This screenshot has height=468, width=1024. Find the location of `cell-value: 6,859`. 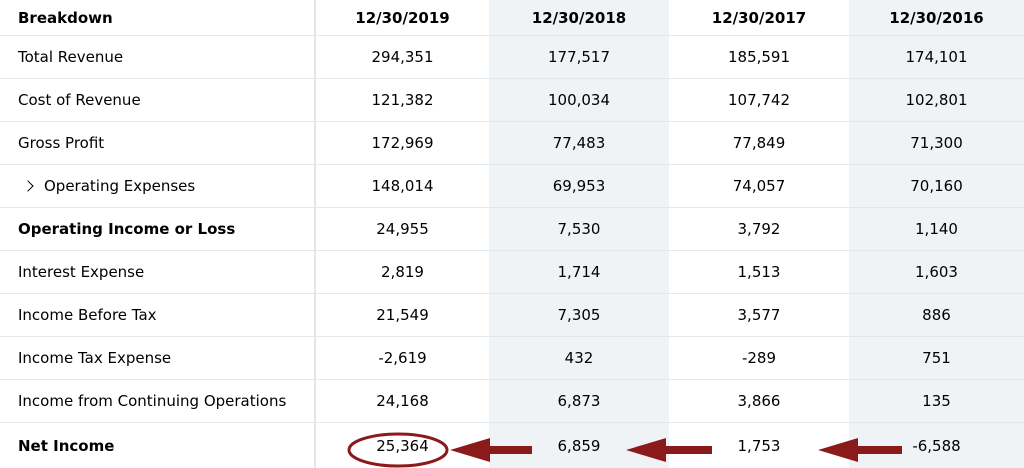

cell-value: 6,859 is located at coordinates (579, 445).